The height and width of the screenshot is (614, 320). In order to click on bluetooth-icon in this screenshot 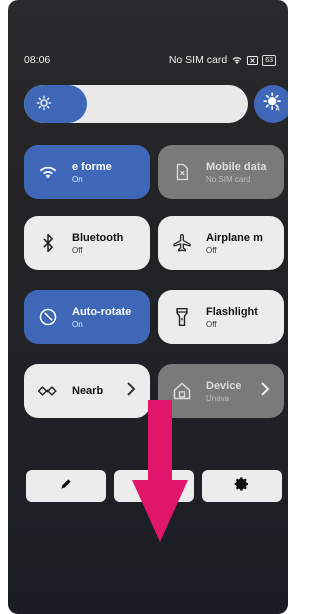, I will do `click(48, 243)`.